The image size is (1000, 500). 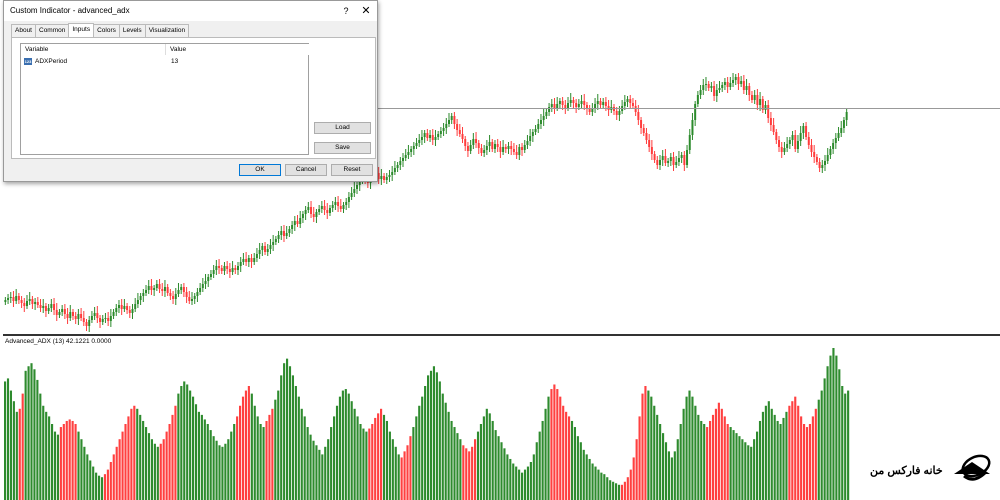 What do you see at coordinates (52, 30) in the screenshot?
I see `tab-common: Common` at bounding box center [52, 30].